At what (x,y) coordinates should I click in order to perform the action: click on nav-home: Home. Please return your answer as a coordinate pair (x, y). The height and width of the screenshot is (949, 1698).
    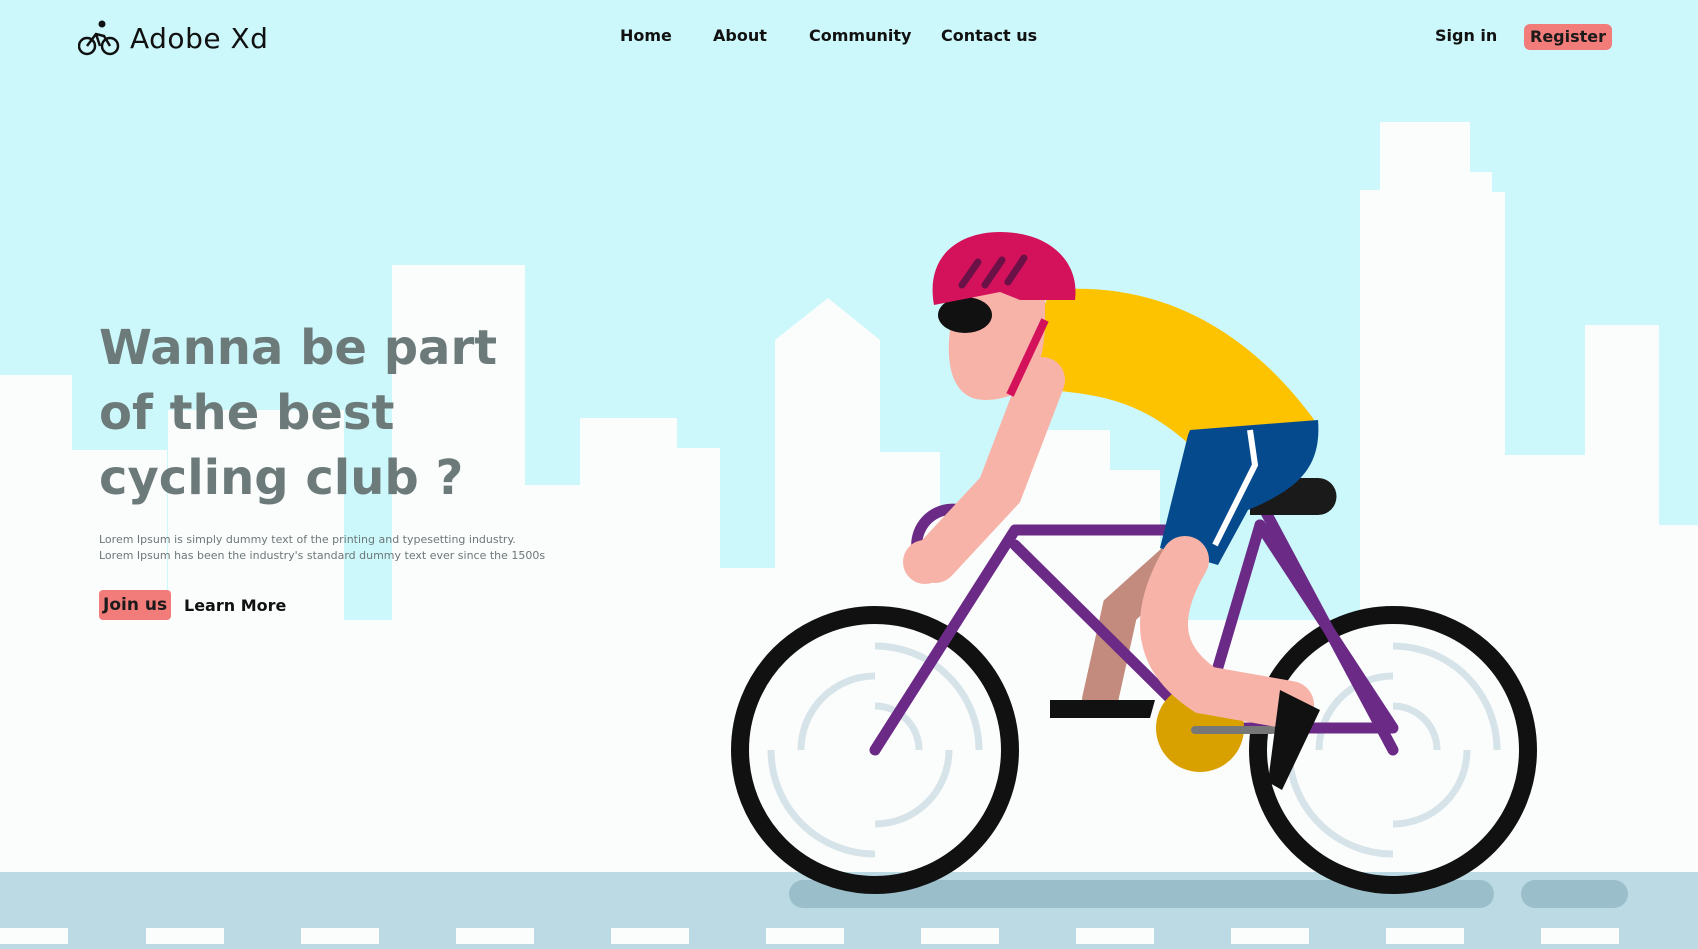
    Looking at the image, I should click on (646, 35).